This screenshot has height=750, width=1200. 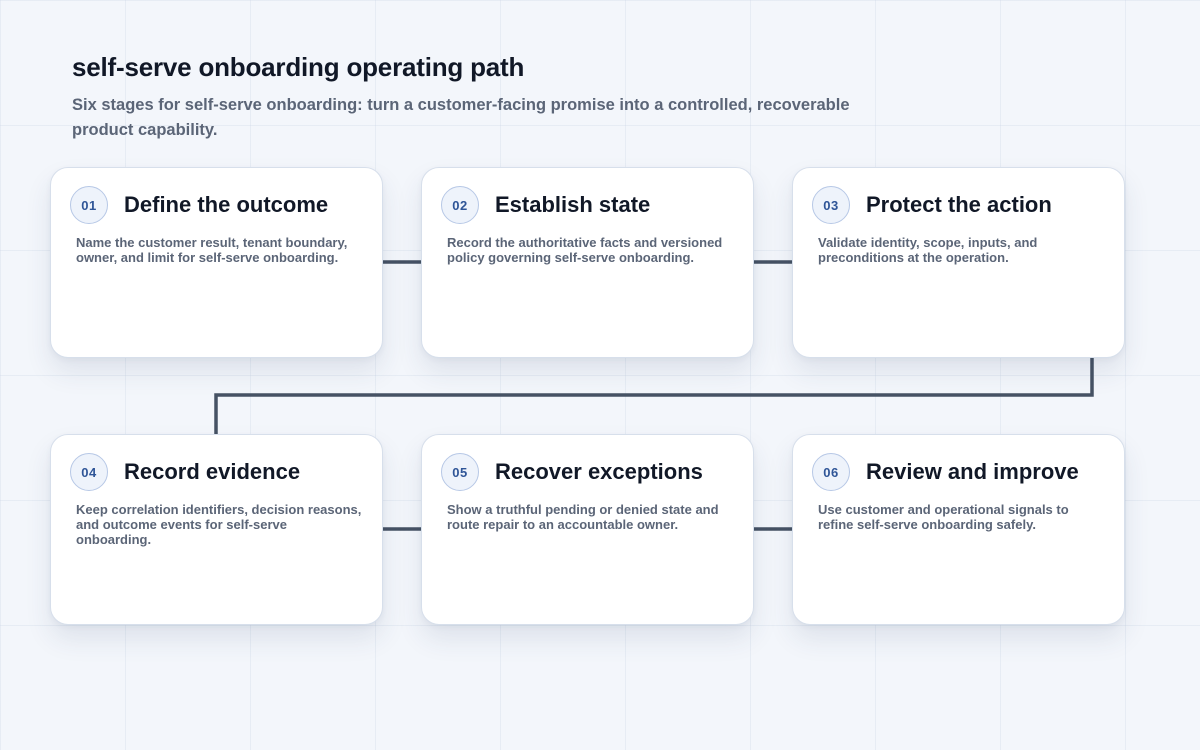 What do you see at coordinates (959, 204) in the screenshot?
I see `stage-title: Protect the action` at bounding box center [959, 204].